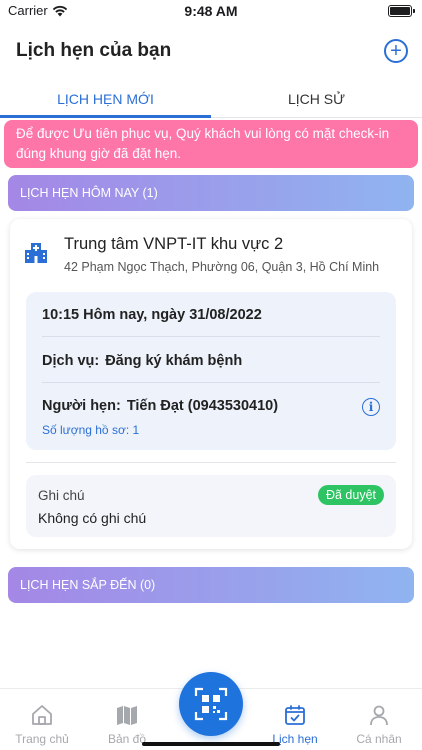 Image resolution: width=422 pixels, height=750 pixels. Describe the element at coordinates (36, 253) in the screenshot. I see `hospital-icon` at that location.